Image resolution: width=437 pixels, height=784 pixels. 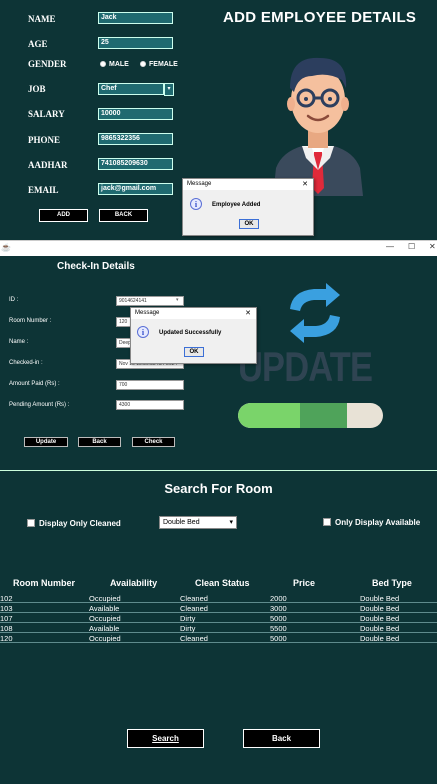 I want to click on only-cleaned-checkbox: Display Only Cleaned, so click(x=74, y=523).